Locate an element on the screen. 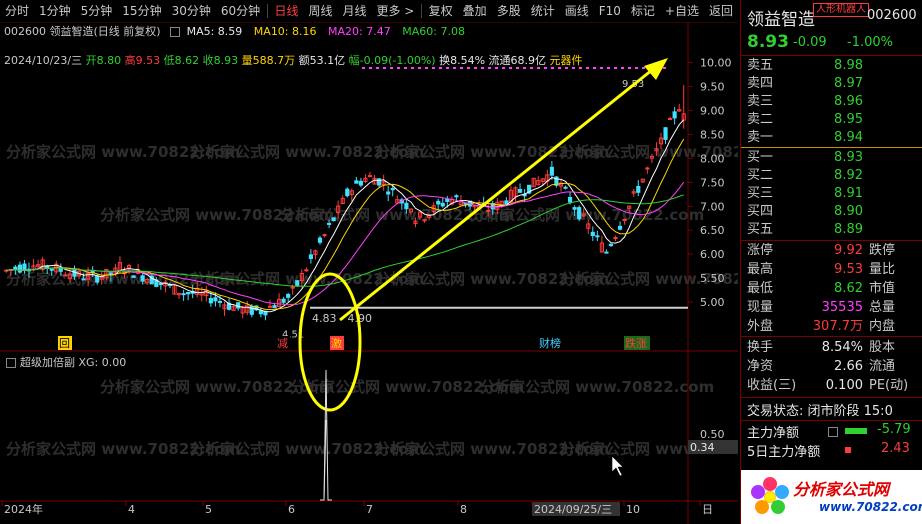  sell-row: 卖一 8.94 is located at coordinates (832, 138).